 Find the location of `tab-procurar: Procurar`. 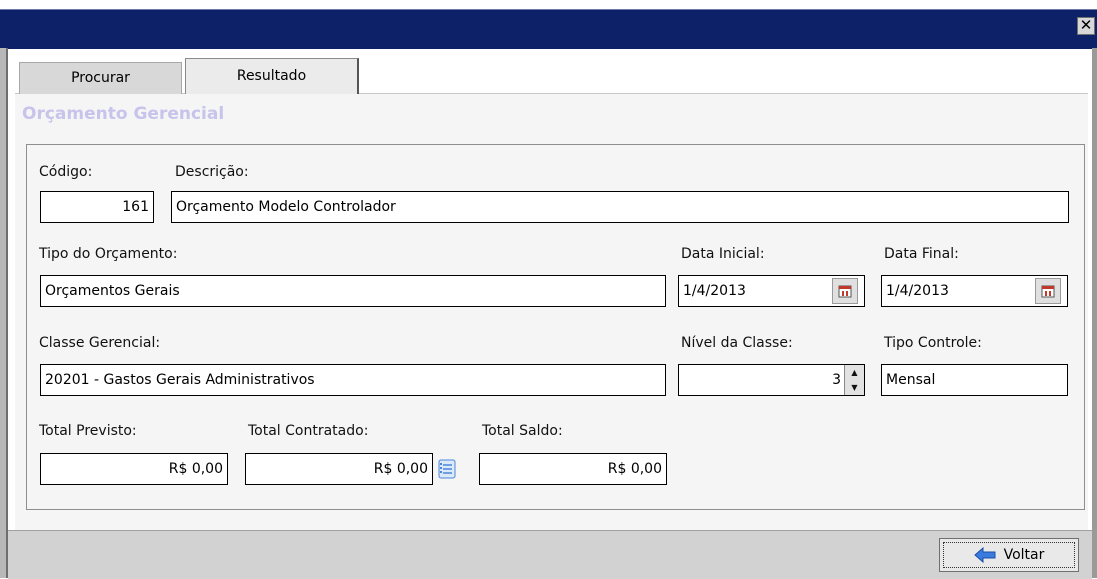

tab-procurar: Procurar is located at coordinates (100, 78).